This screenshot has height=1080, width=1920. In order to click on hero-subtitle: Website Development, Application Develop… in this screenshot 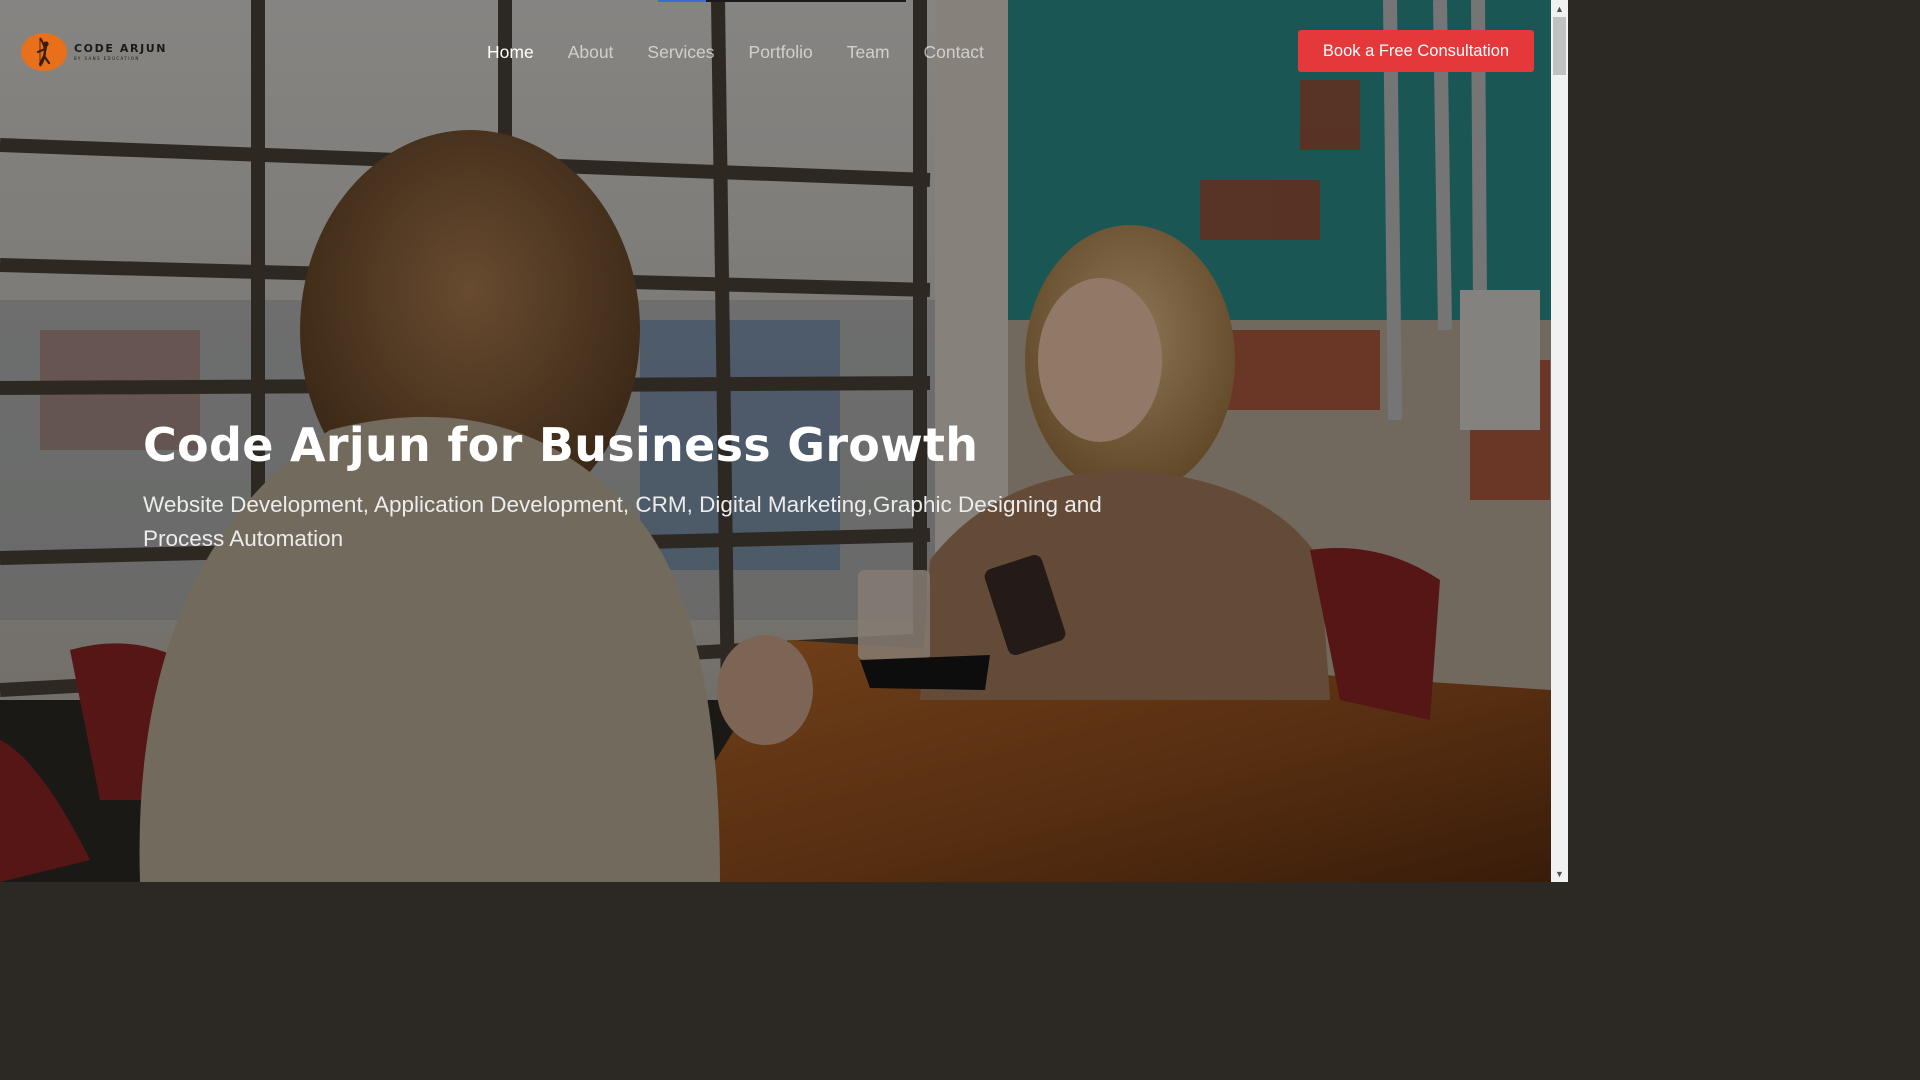, I will do `click(622, 521)`.